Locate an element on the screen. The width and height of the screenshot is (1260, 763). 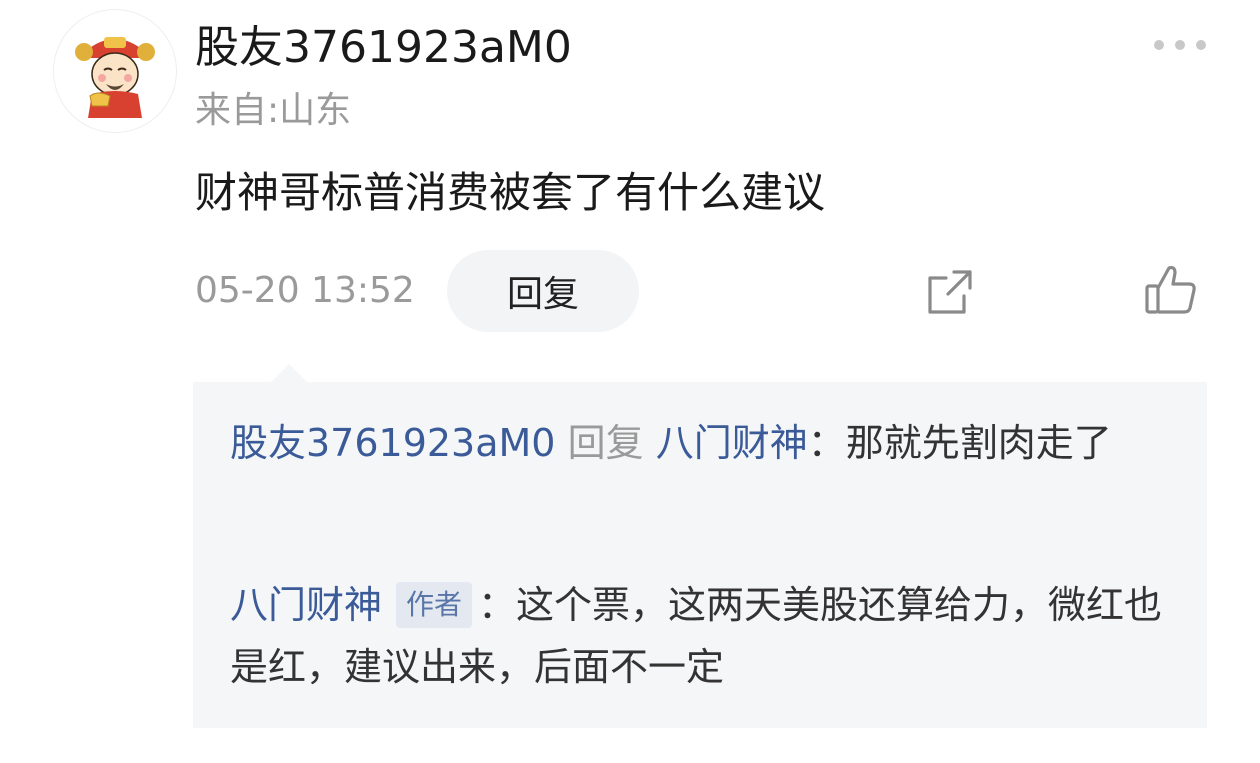
share-icon is located at coordinates (950, 292).